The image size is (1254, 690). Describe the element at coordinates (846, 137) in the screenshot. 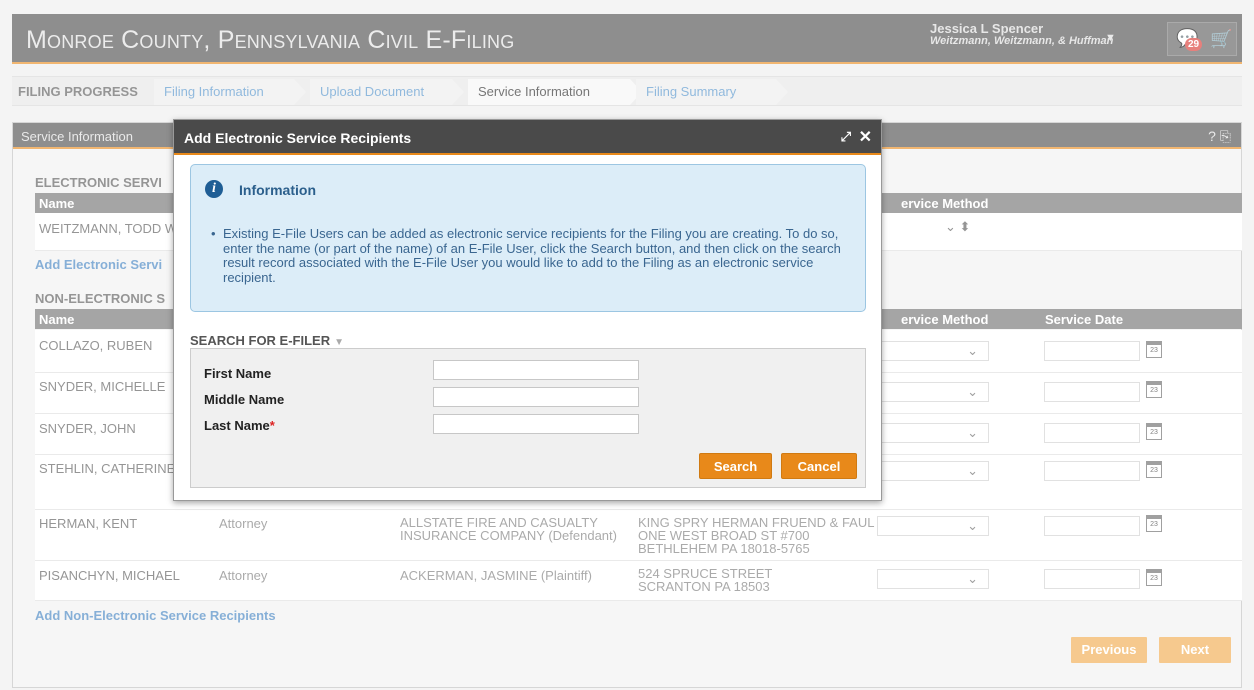

I see `expand-icon: ⤢` at that location.